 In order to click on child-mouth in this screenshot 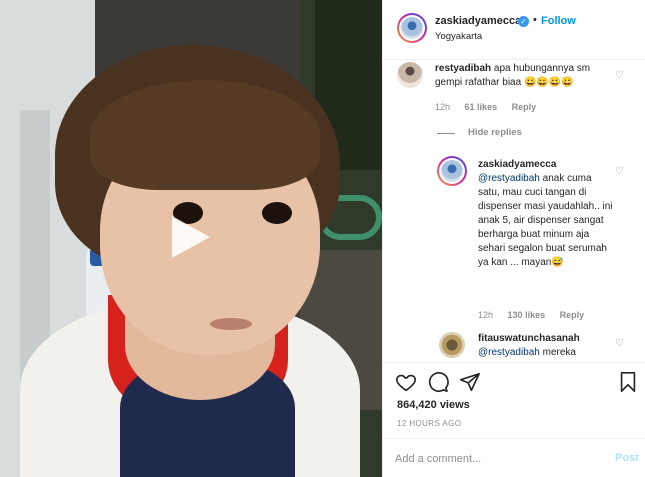, I will do `click(231, 324)`.